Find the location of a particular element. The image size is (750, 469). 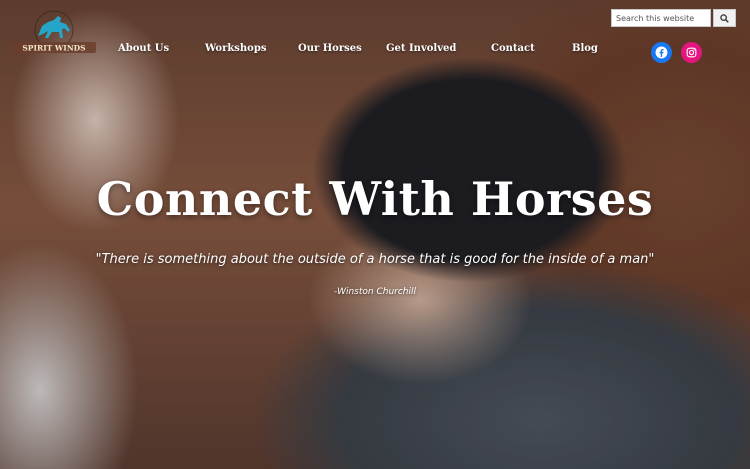

search-form is located at coordinates (673, 18).